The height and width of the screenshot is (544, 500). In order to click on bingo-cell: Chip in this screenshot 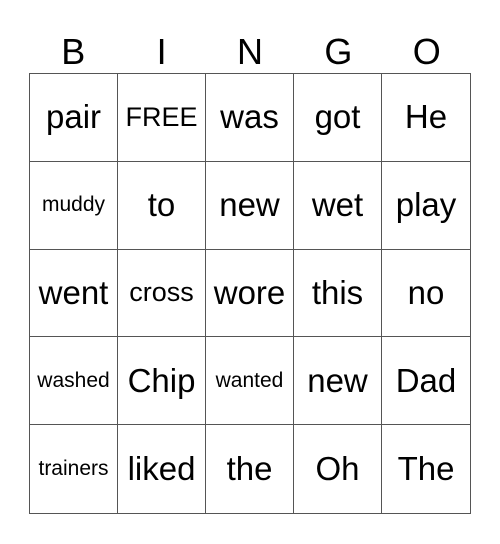, I will do `click(162, 381)`.